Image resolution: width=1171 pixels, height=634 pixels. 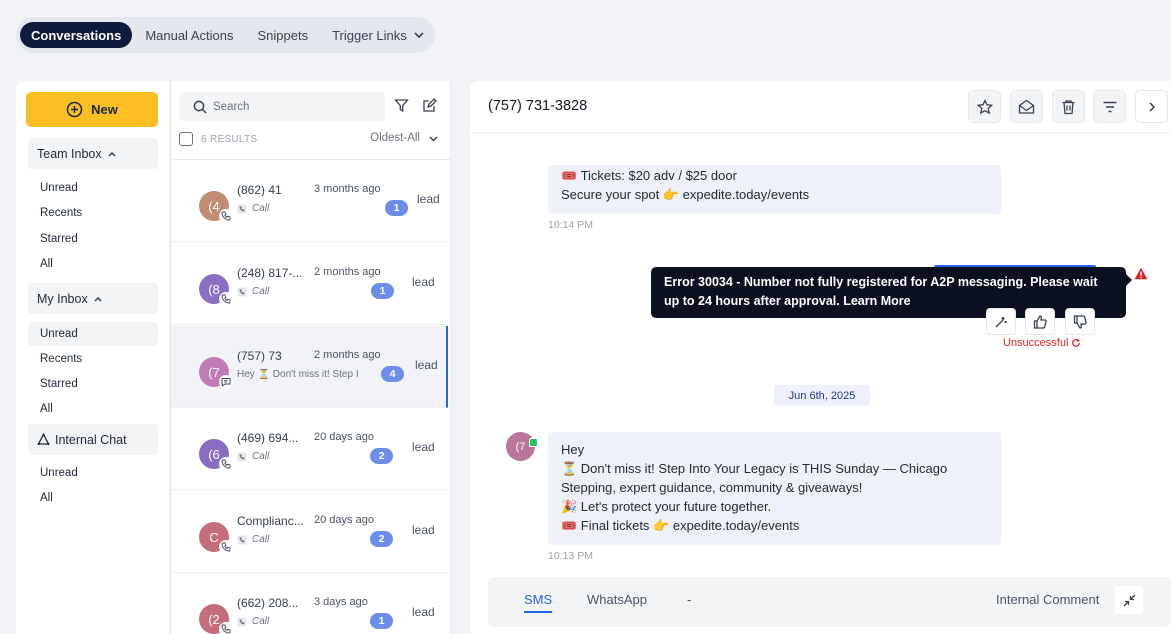 I want to click on trash-icon, so click(x=1068, y=106).